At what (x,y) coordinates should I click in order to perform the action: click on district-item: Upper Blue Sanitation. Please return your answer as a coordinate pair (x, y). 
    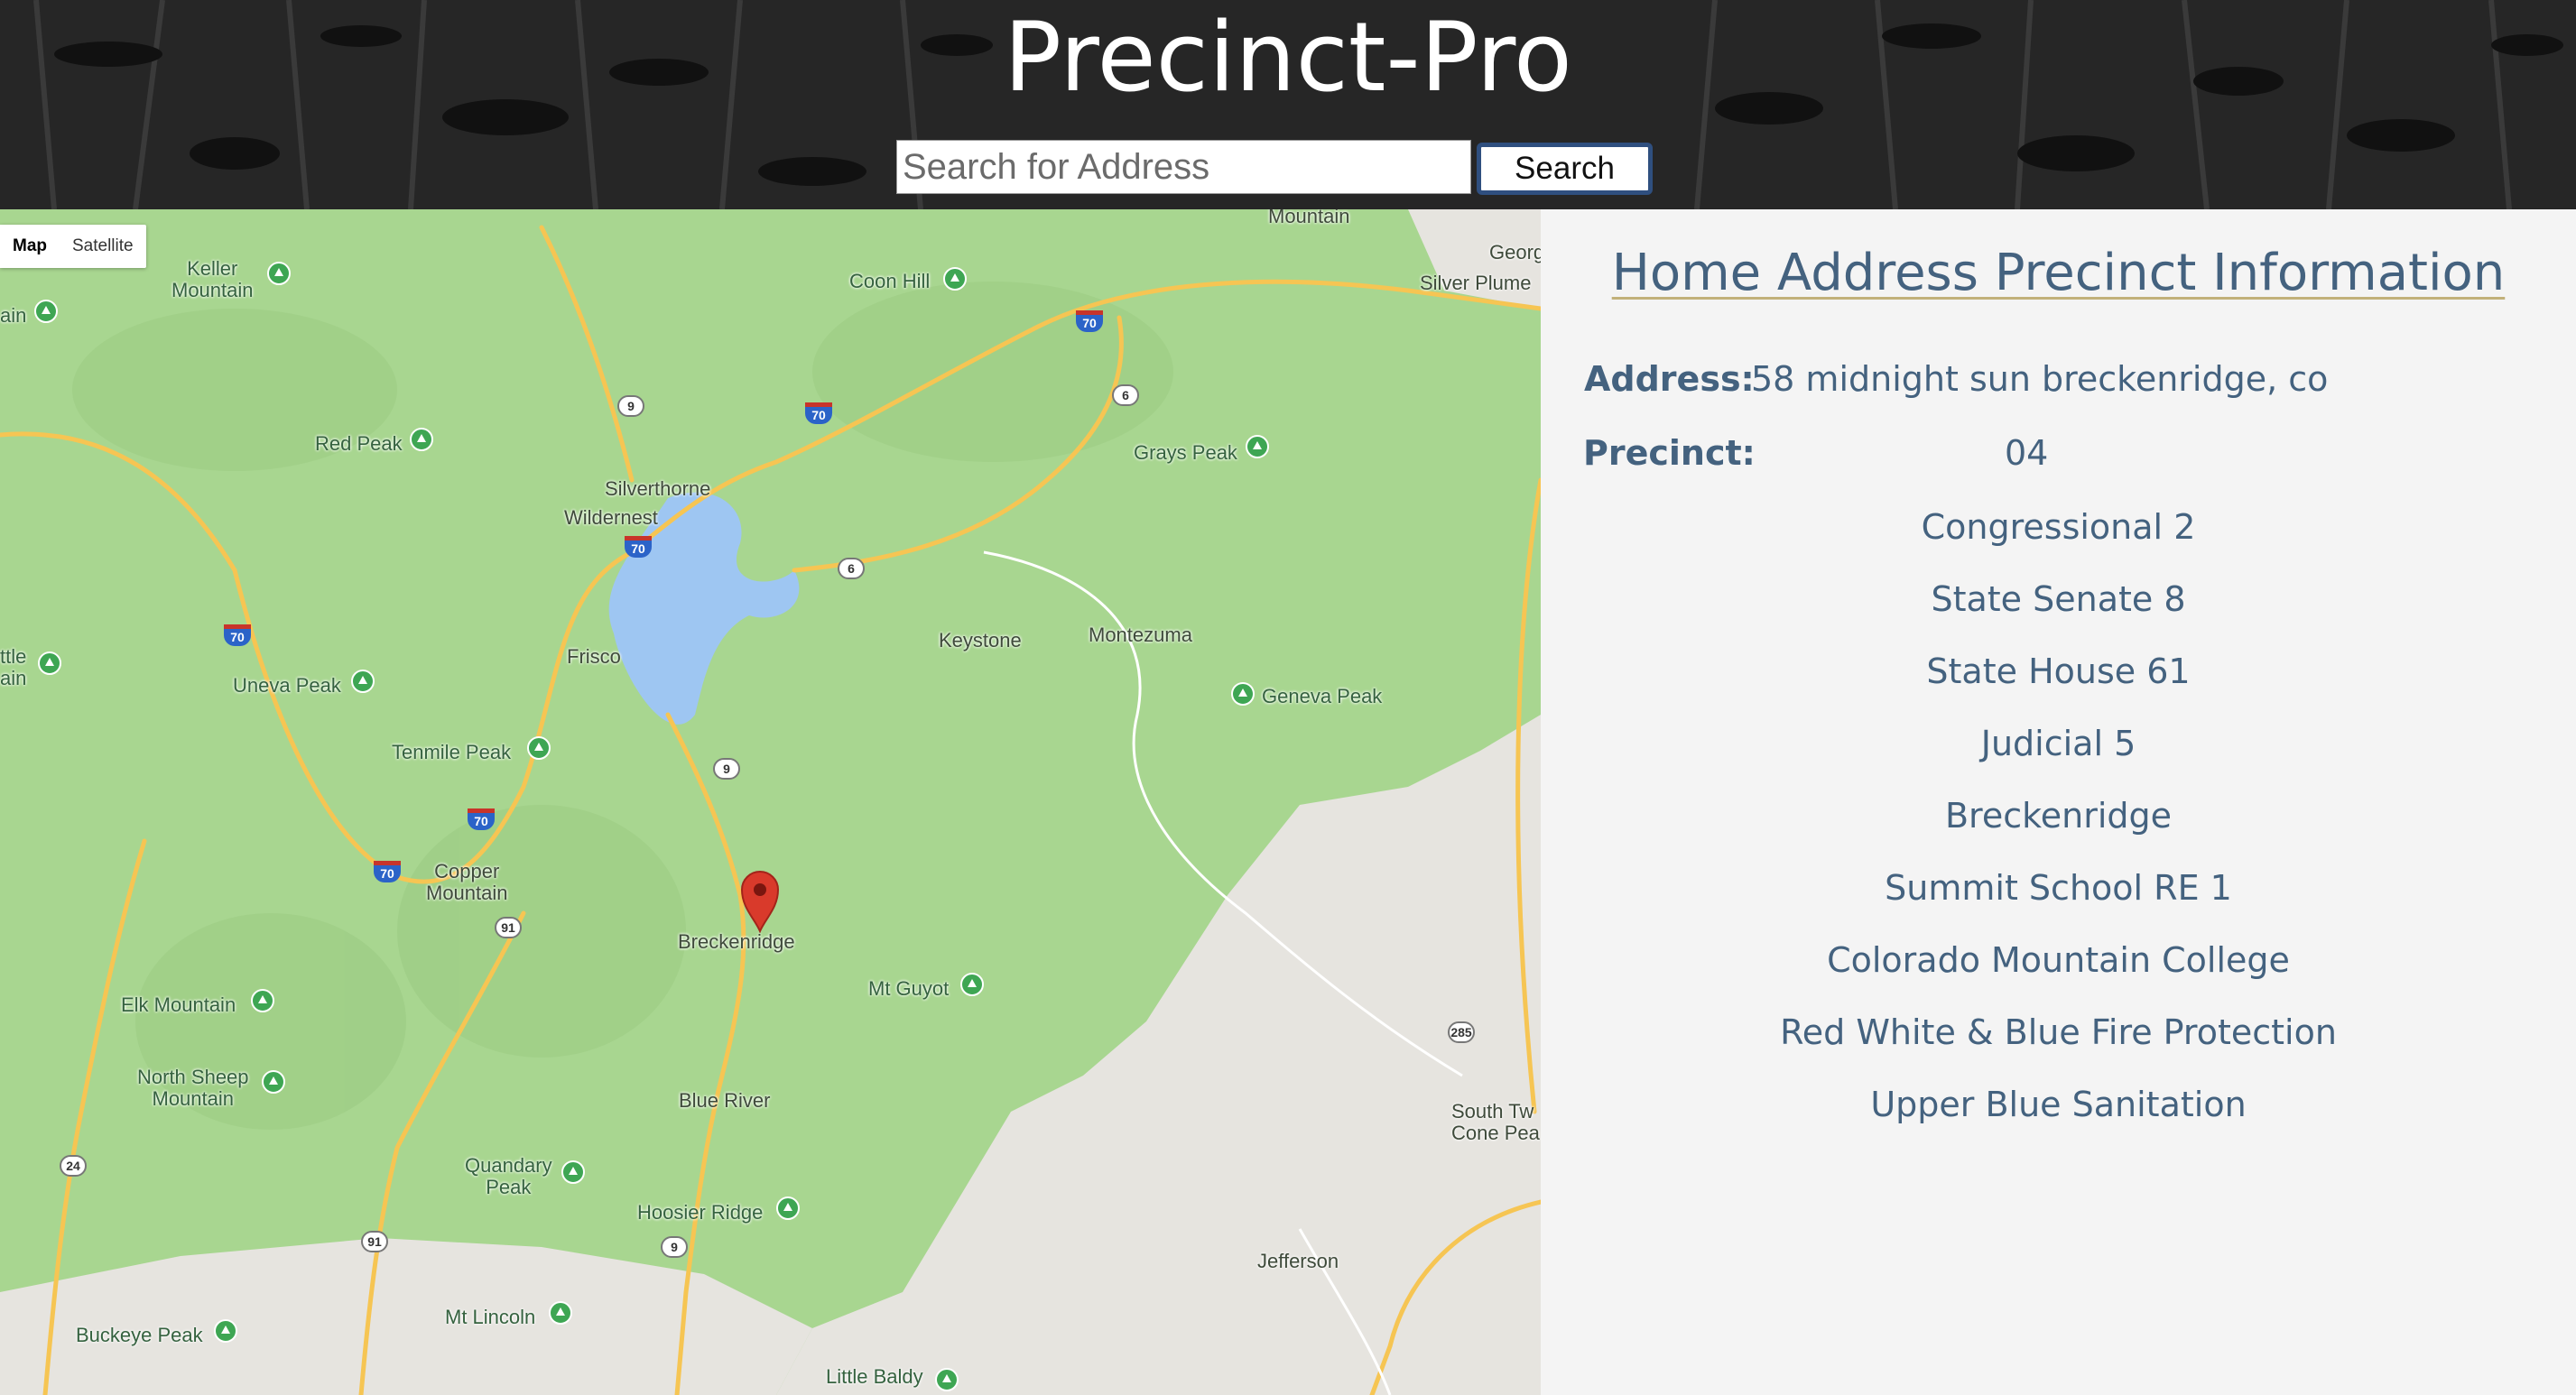
    Looking at the image, I should click on (2058, 1104).